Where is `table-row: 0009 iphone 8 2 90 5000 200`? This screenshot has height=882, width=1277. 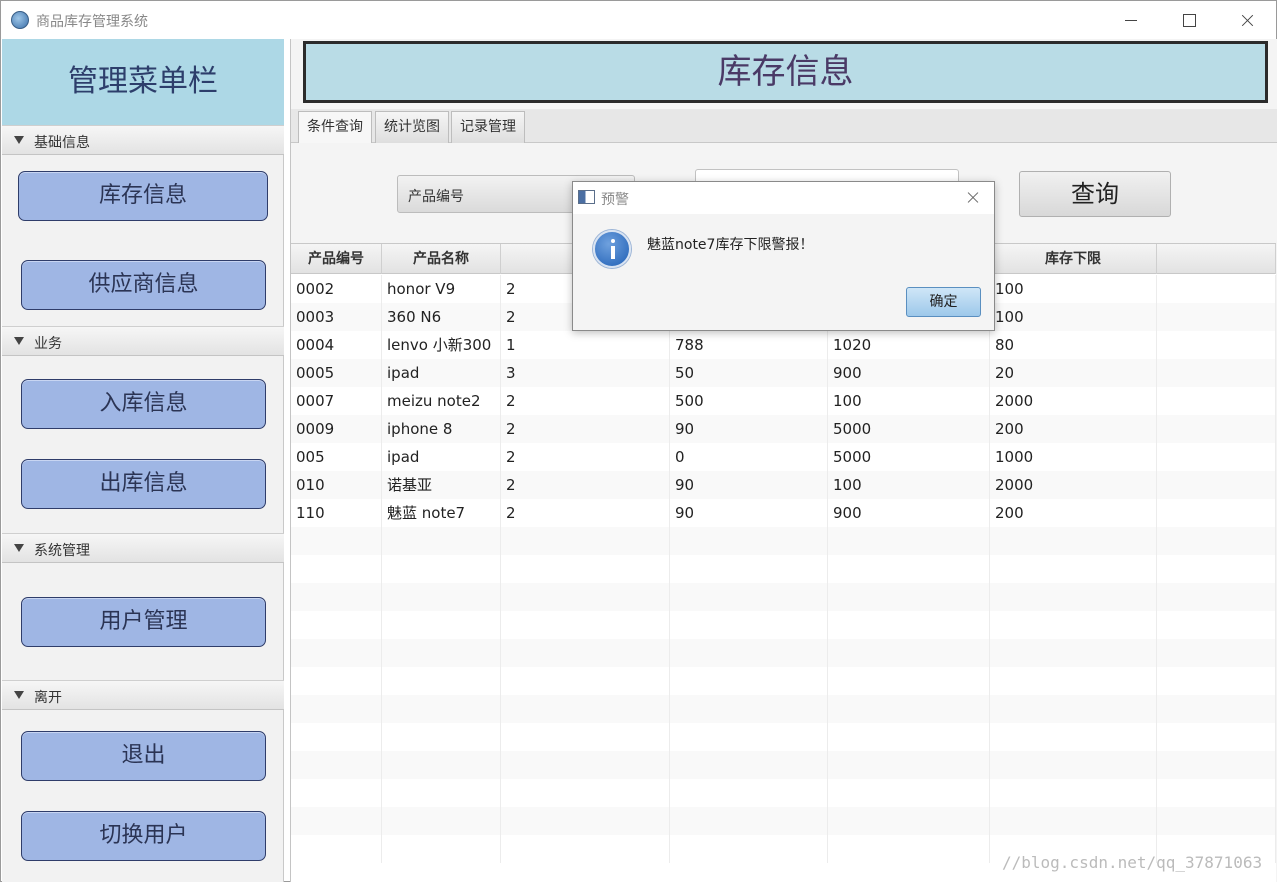 table-row: 0009 iphone 8 2 90 5000 200 is located at coordinates (783, 429).